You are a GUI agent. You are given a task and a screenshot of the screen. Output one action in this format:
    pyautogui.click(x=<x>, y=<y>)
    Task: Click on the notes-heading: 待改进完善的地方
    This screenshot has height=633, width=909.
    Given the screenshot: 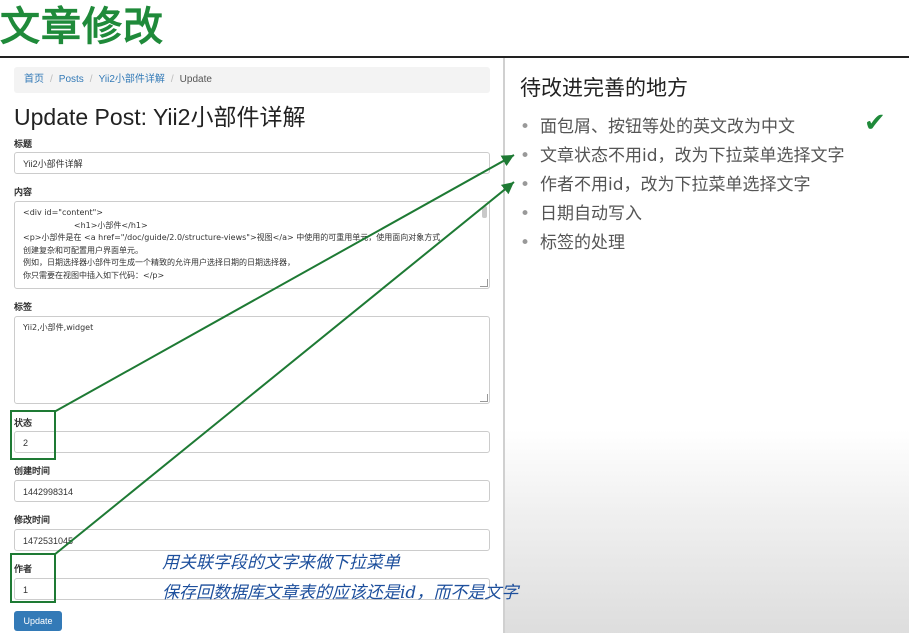 What is the action you would take?
    pyautogui.click(x=604, y=88)
    